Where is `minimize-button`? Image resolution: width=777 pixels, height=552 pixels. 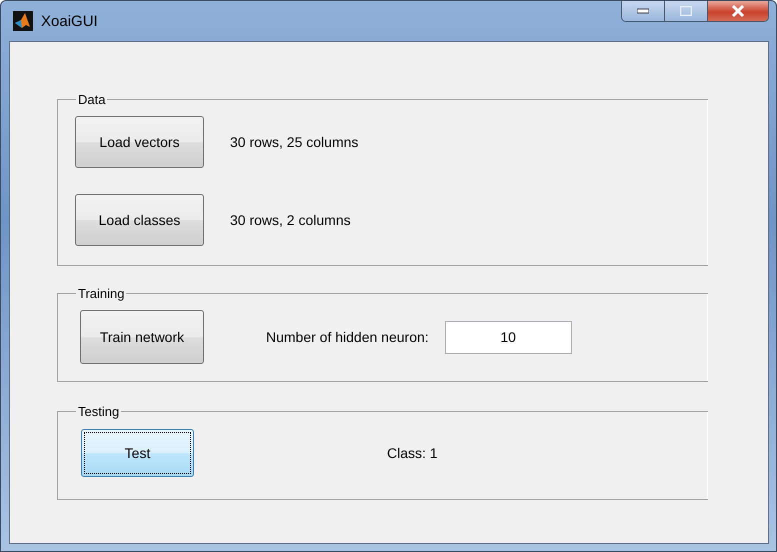
minimize-button is located at coordinates (643, 11).